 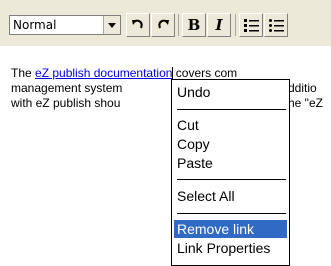 I want to click on menu-item-undo: Undo, so click(x=193, y=92).